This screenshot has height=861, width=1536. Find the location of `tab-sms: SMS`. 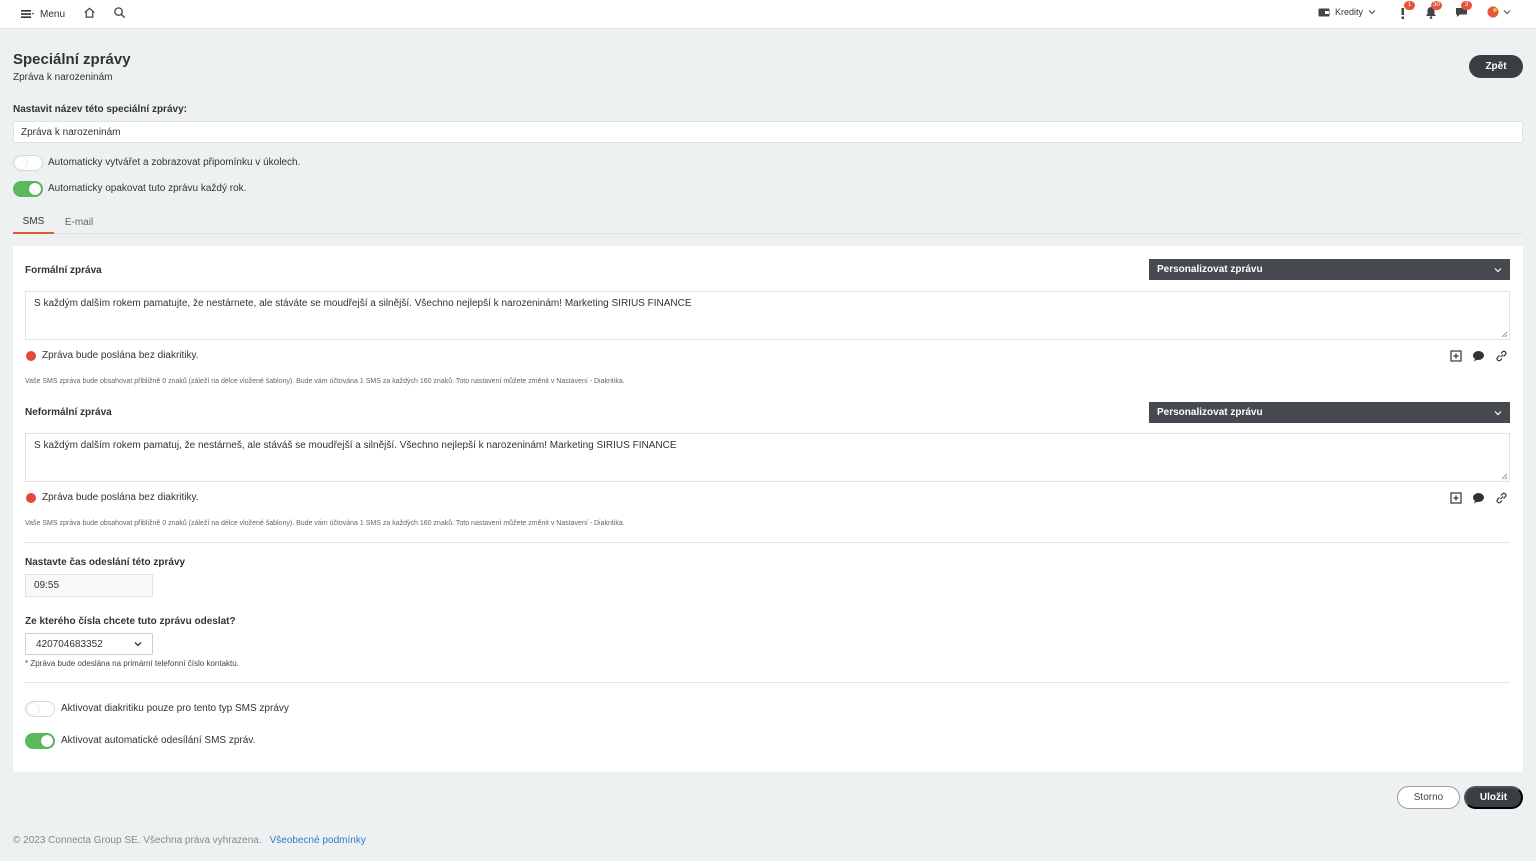

tab-sms: SMS is located at coordinates (33, 222).